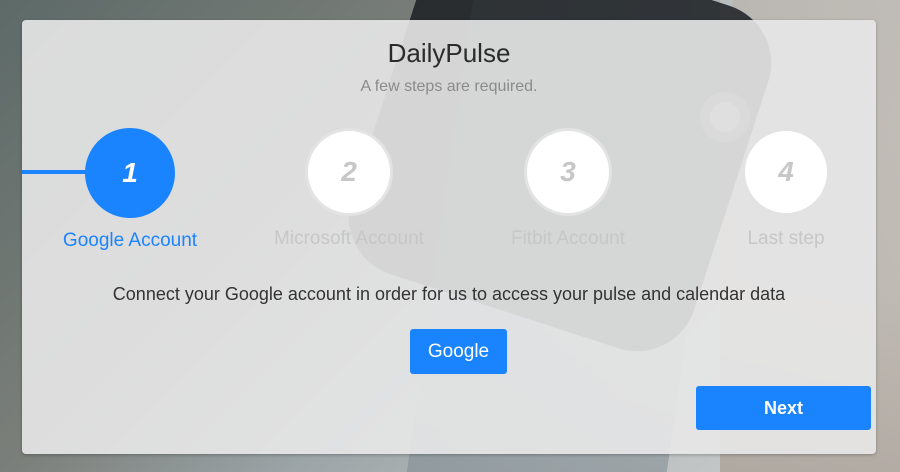 The width and height of the screenshot is (900, 472). I want to click on step-number: 3, so click(568, 171).